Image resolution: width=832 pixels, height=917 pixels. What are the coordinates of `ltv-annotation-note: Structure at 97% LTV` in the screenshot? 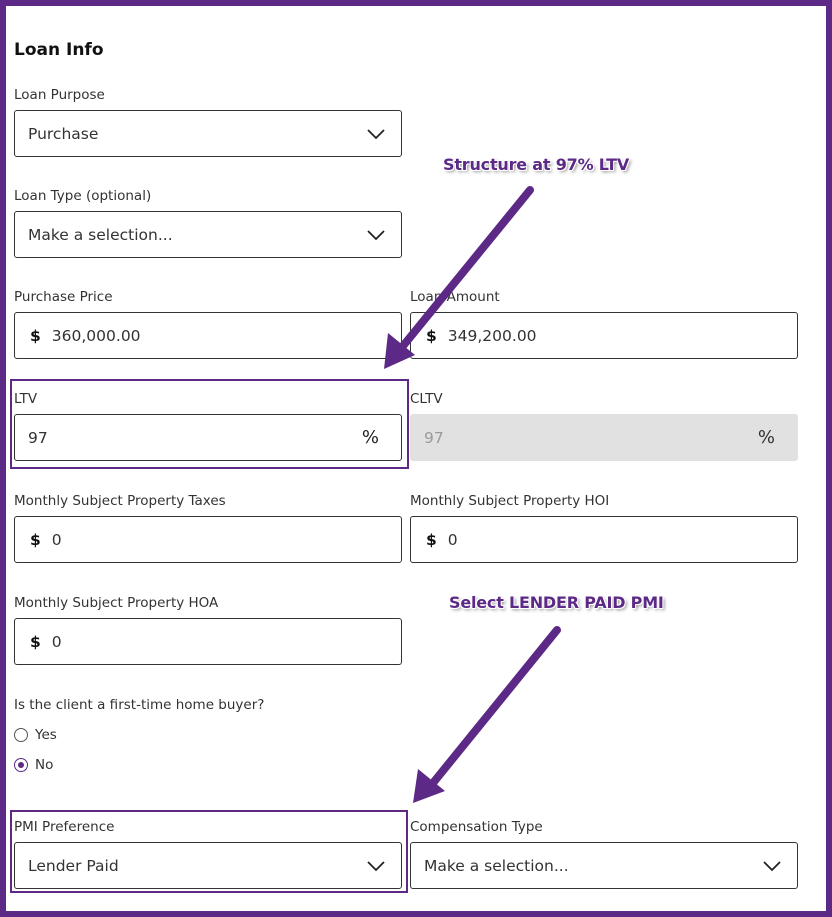 It's located at (536, 164).